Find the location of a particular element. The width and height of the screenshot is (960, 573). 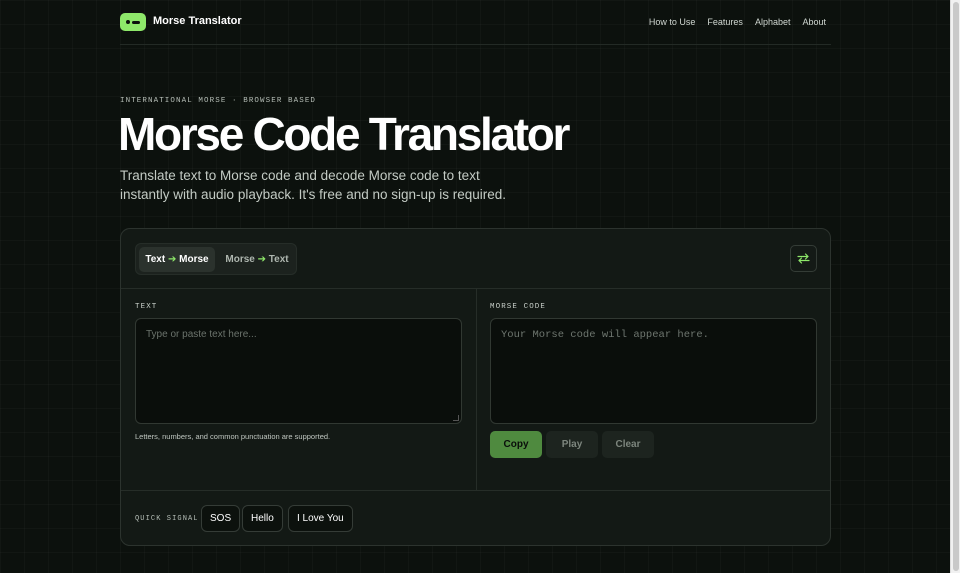

panel-divider-bottom is located at coordinates (475, 490).